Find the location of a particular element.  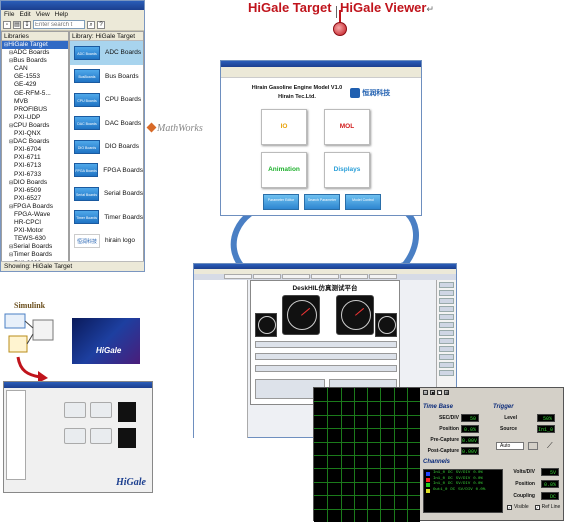

open-icon: ▢ is located at coordinates (439, 392).